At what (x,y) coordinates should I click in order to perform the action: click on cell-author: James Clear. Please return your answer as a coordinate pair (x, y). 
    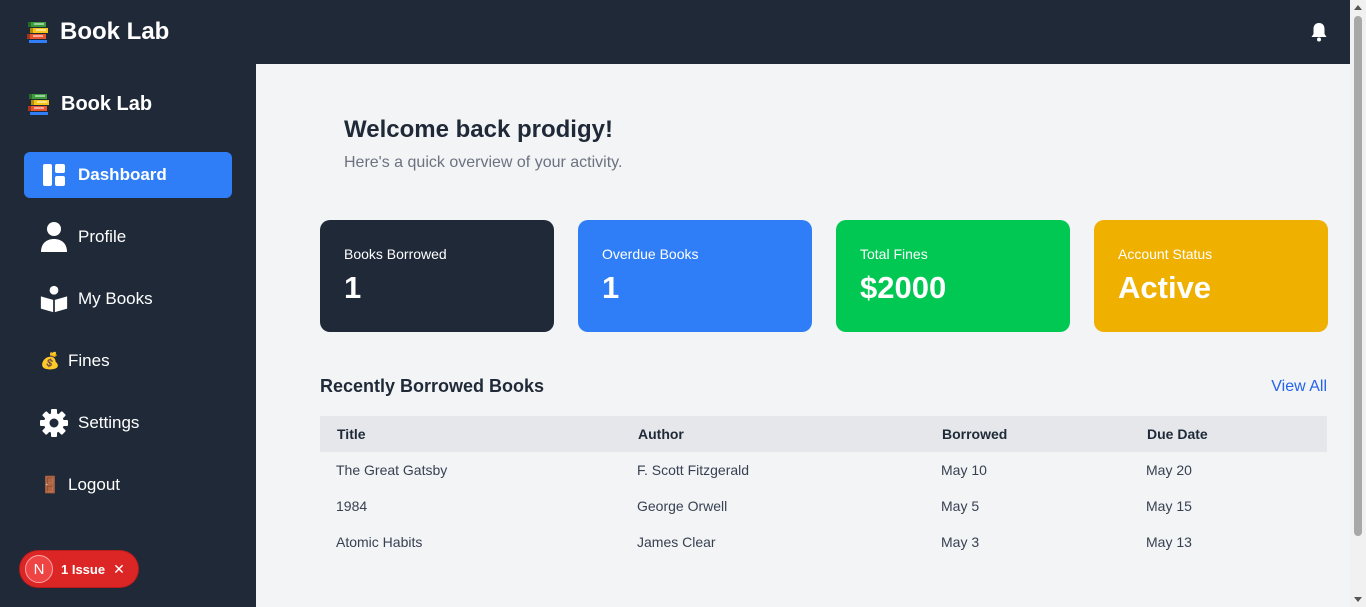
    Looking at the image, I should click on (676, 542).